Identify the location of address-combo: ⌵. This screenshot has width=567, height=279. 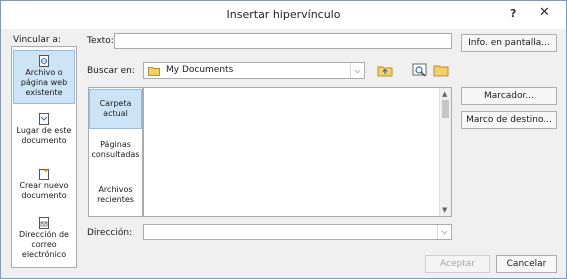
(297, 232).